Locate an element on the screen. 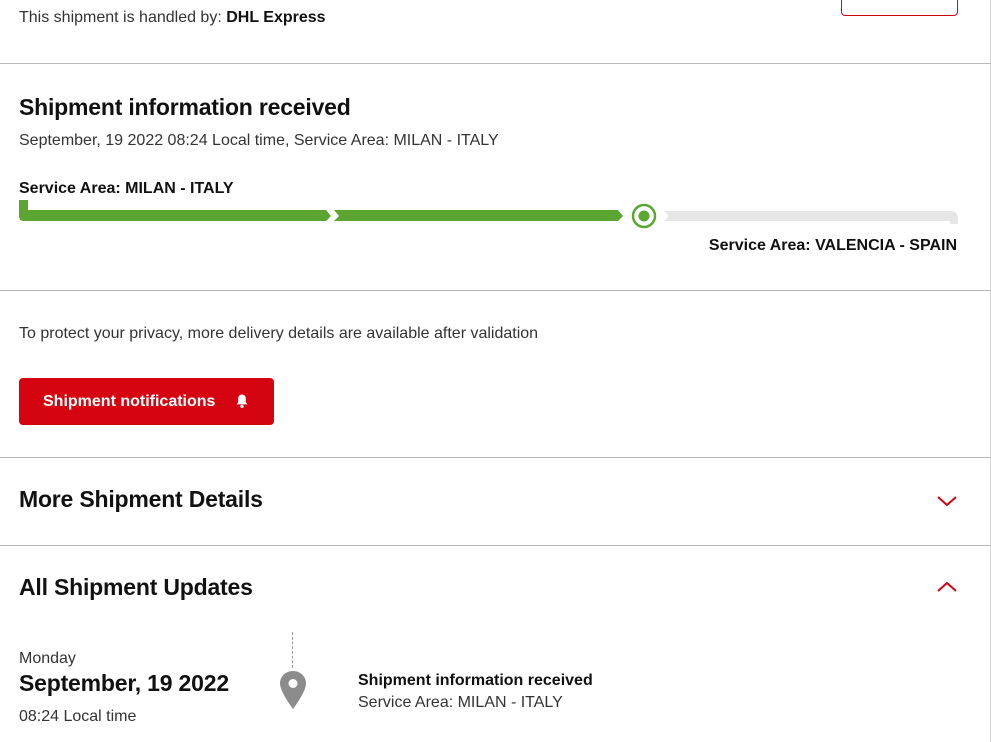 The width and height of the screenshot is (991, 742). destination-label: Service Area: VALENCIA - SPAIN is located at coordinates (832, 245).